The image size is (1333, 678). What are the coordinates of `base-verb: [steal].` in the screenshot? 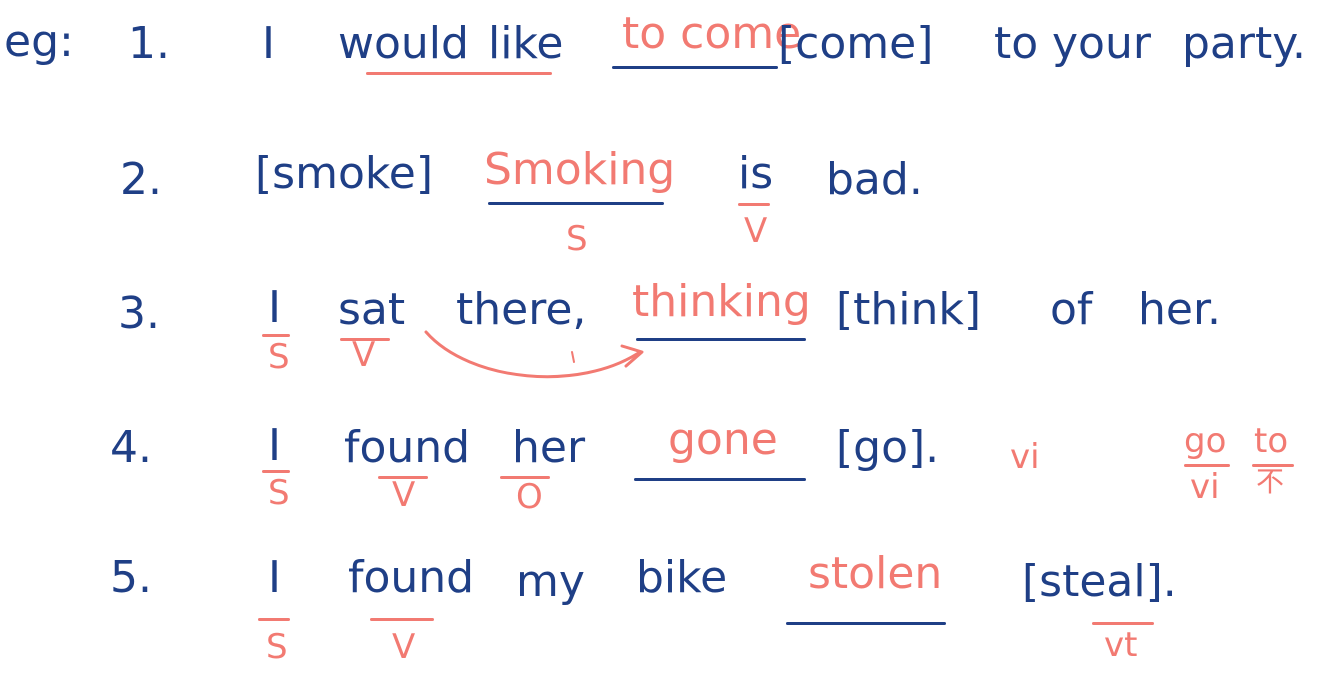 It's located at (1099, 581).